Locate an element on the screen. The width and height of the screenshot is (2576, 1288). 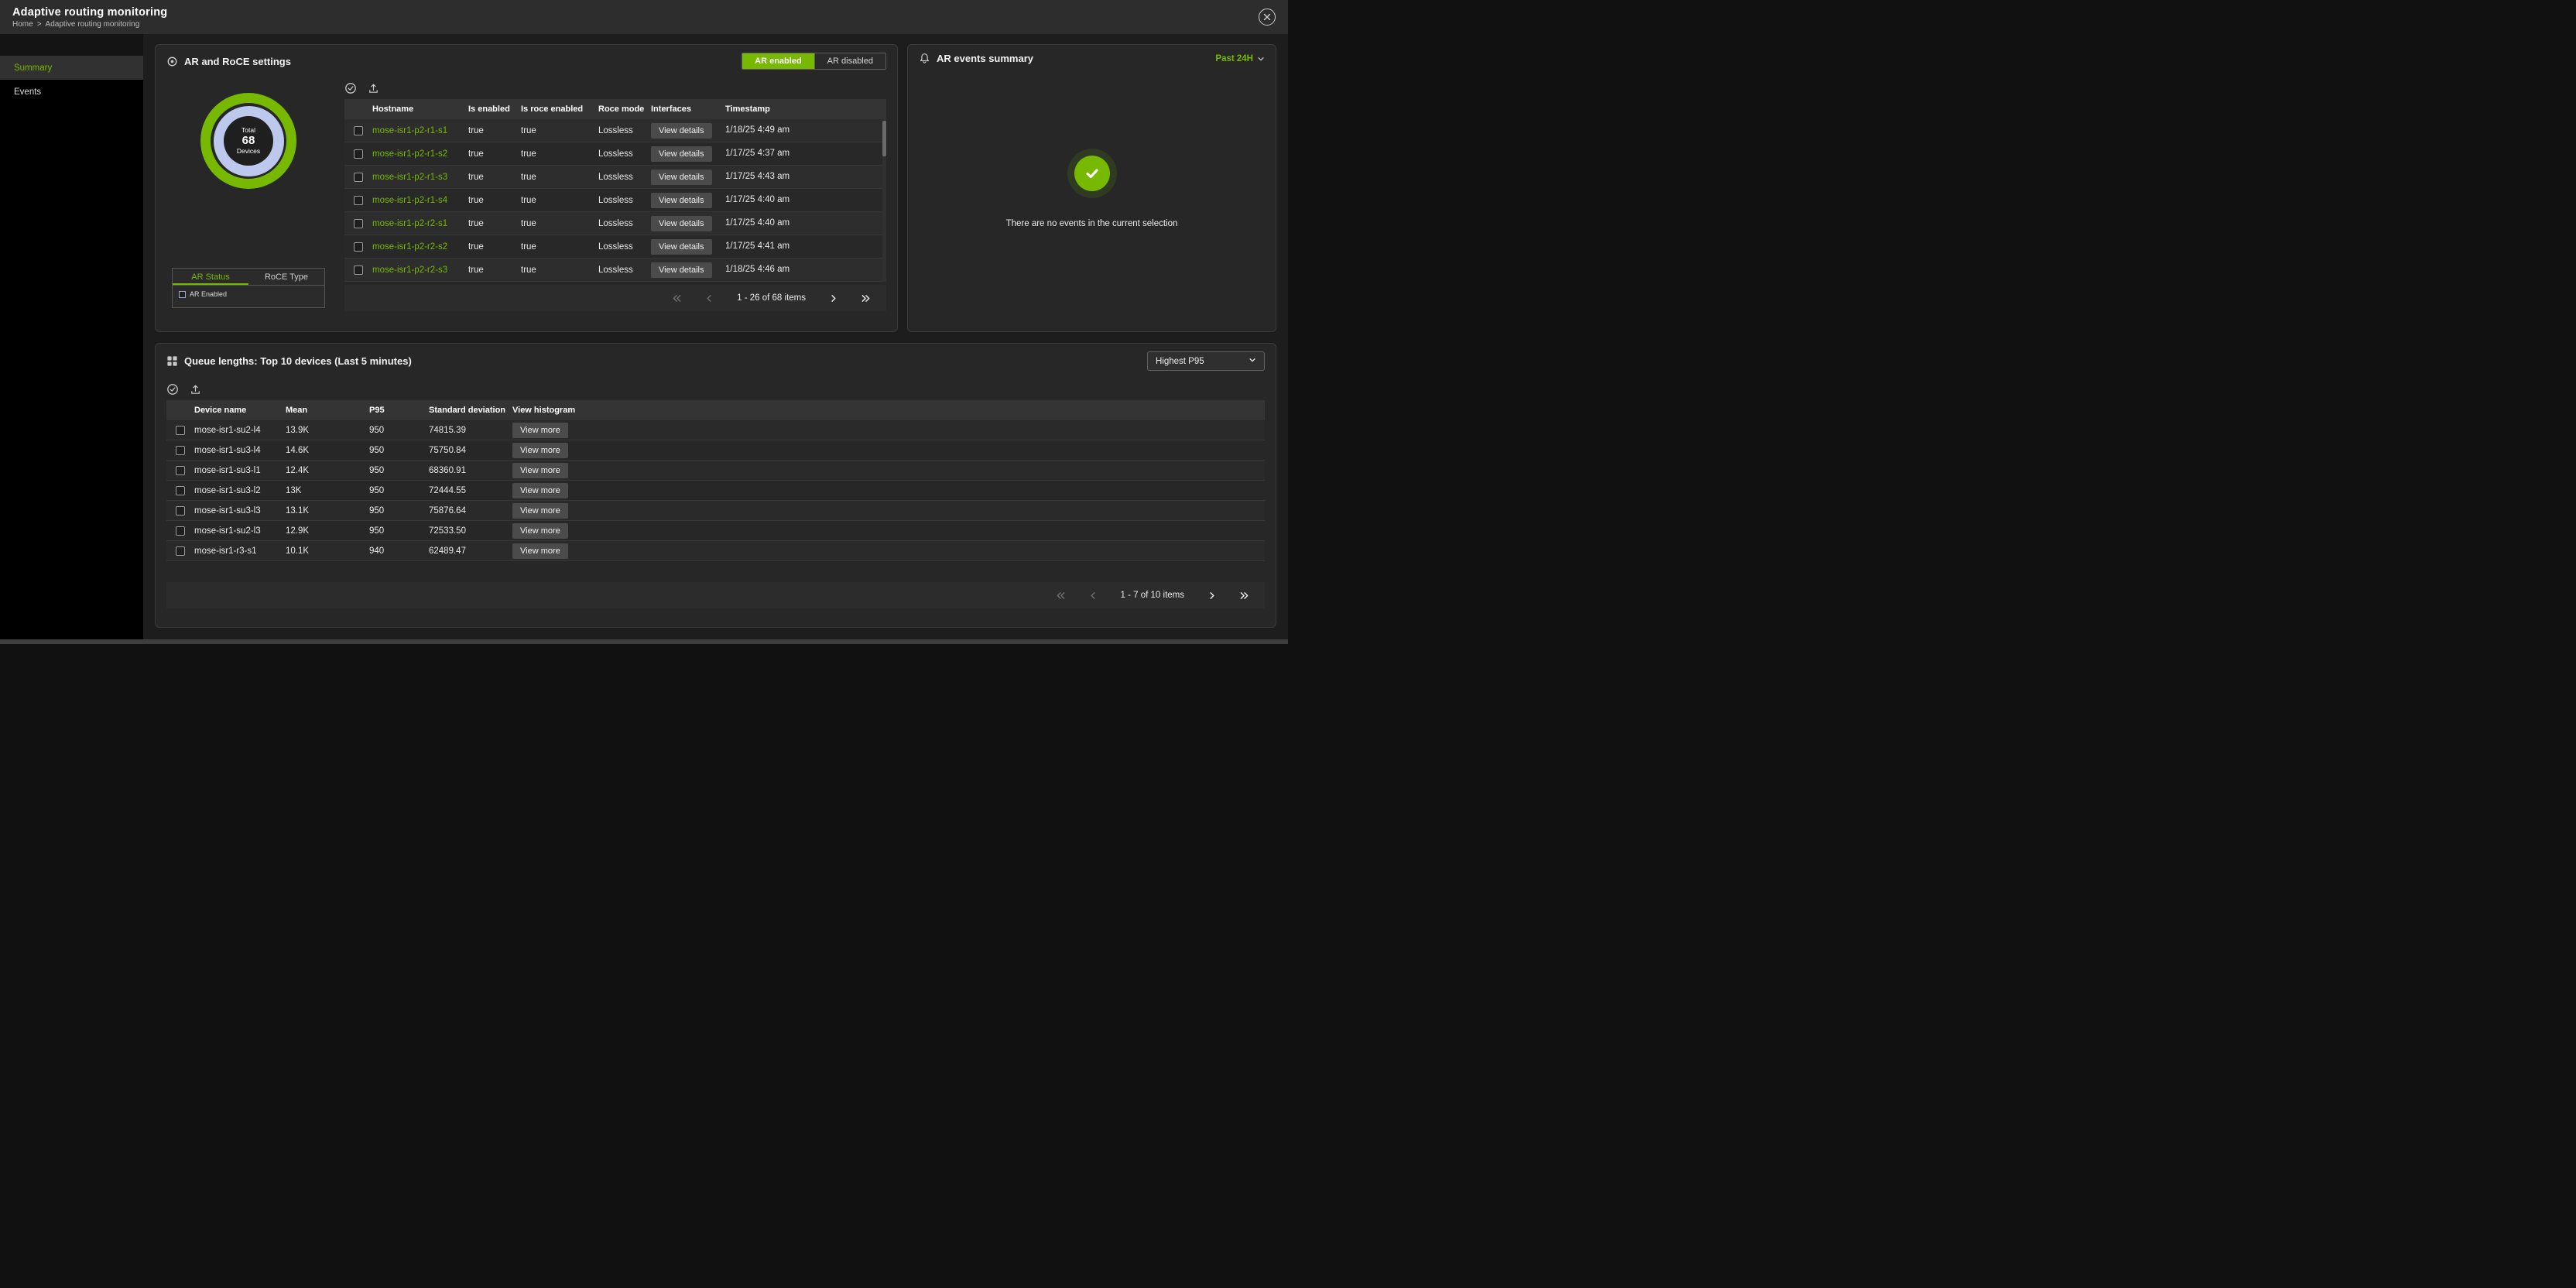
time-range-value: Past 24H is located at coordinates (1234, 58).